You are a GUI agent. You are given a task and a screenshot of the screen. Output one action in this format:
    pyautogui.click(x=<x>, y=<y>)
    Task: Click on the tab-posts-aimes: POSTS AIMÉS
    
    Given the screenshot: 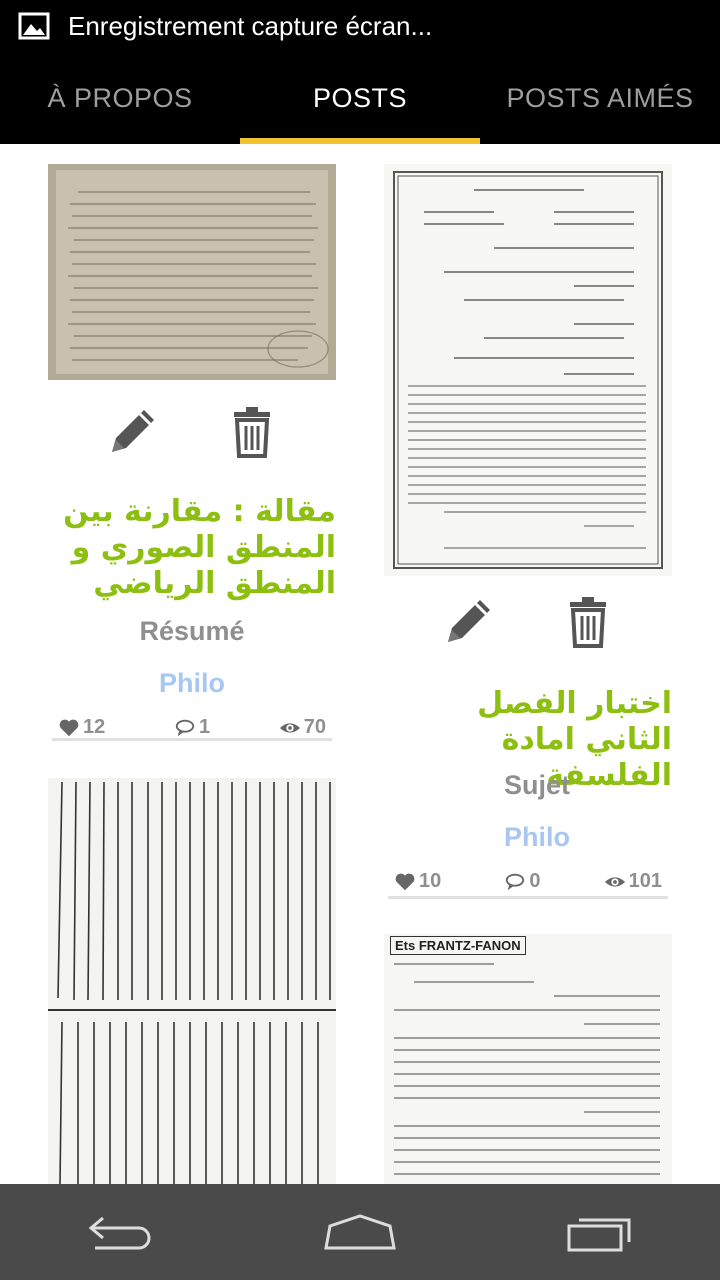 What is the action you would take?
    pyautogui.click(x=600, y=98)
    